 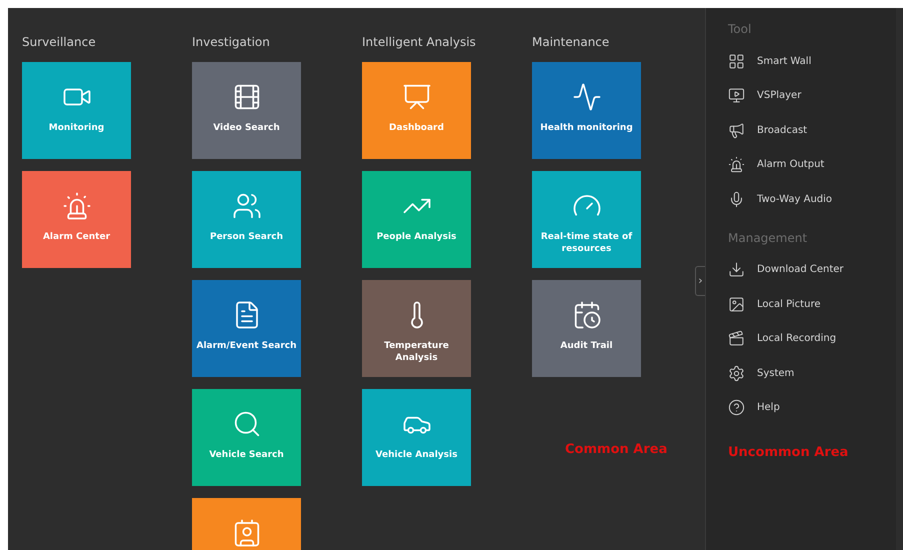 I want to click on help-icon, so click(x=736, y=407).